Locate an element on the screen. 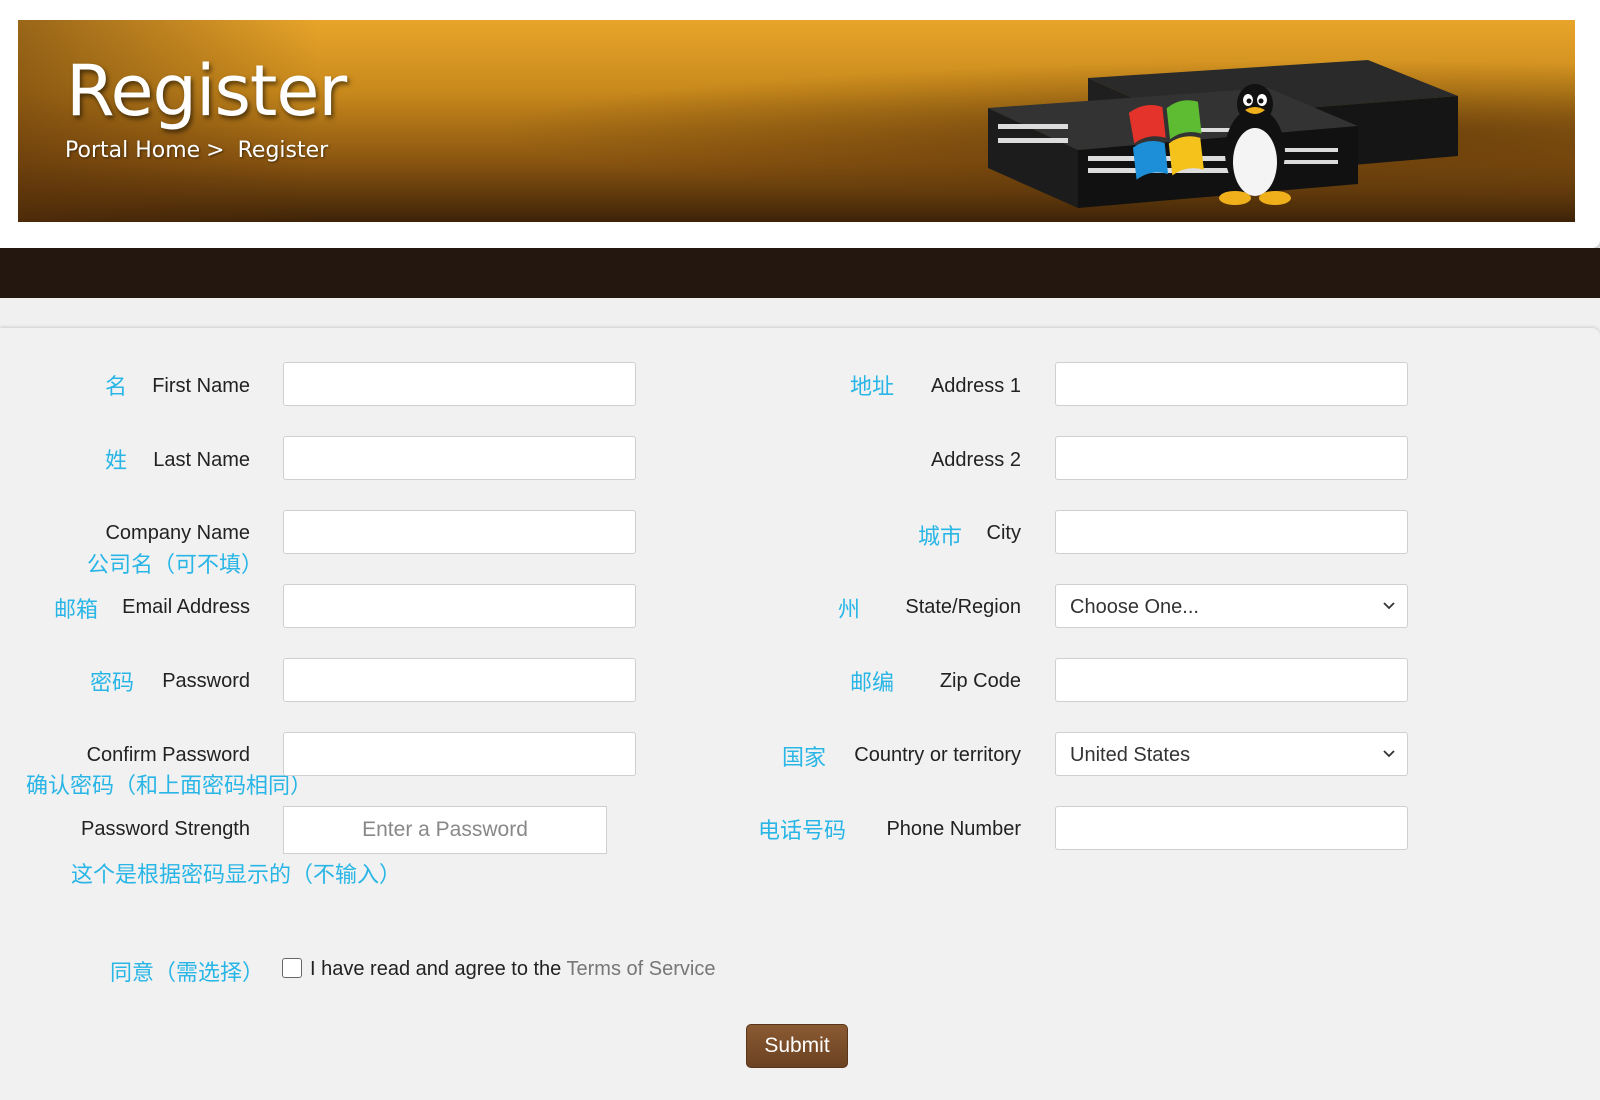 The height and width of the screenshot is (1100, 1600). page-title: Register is located at coordinates (206, 91).